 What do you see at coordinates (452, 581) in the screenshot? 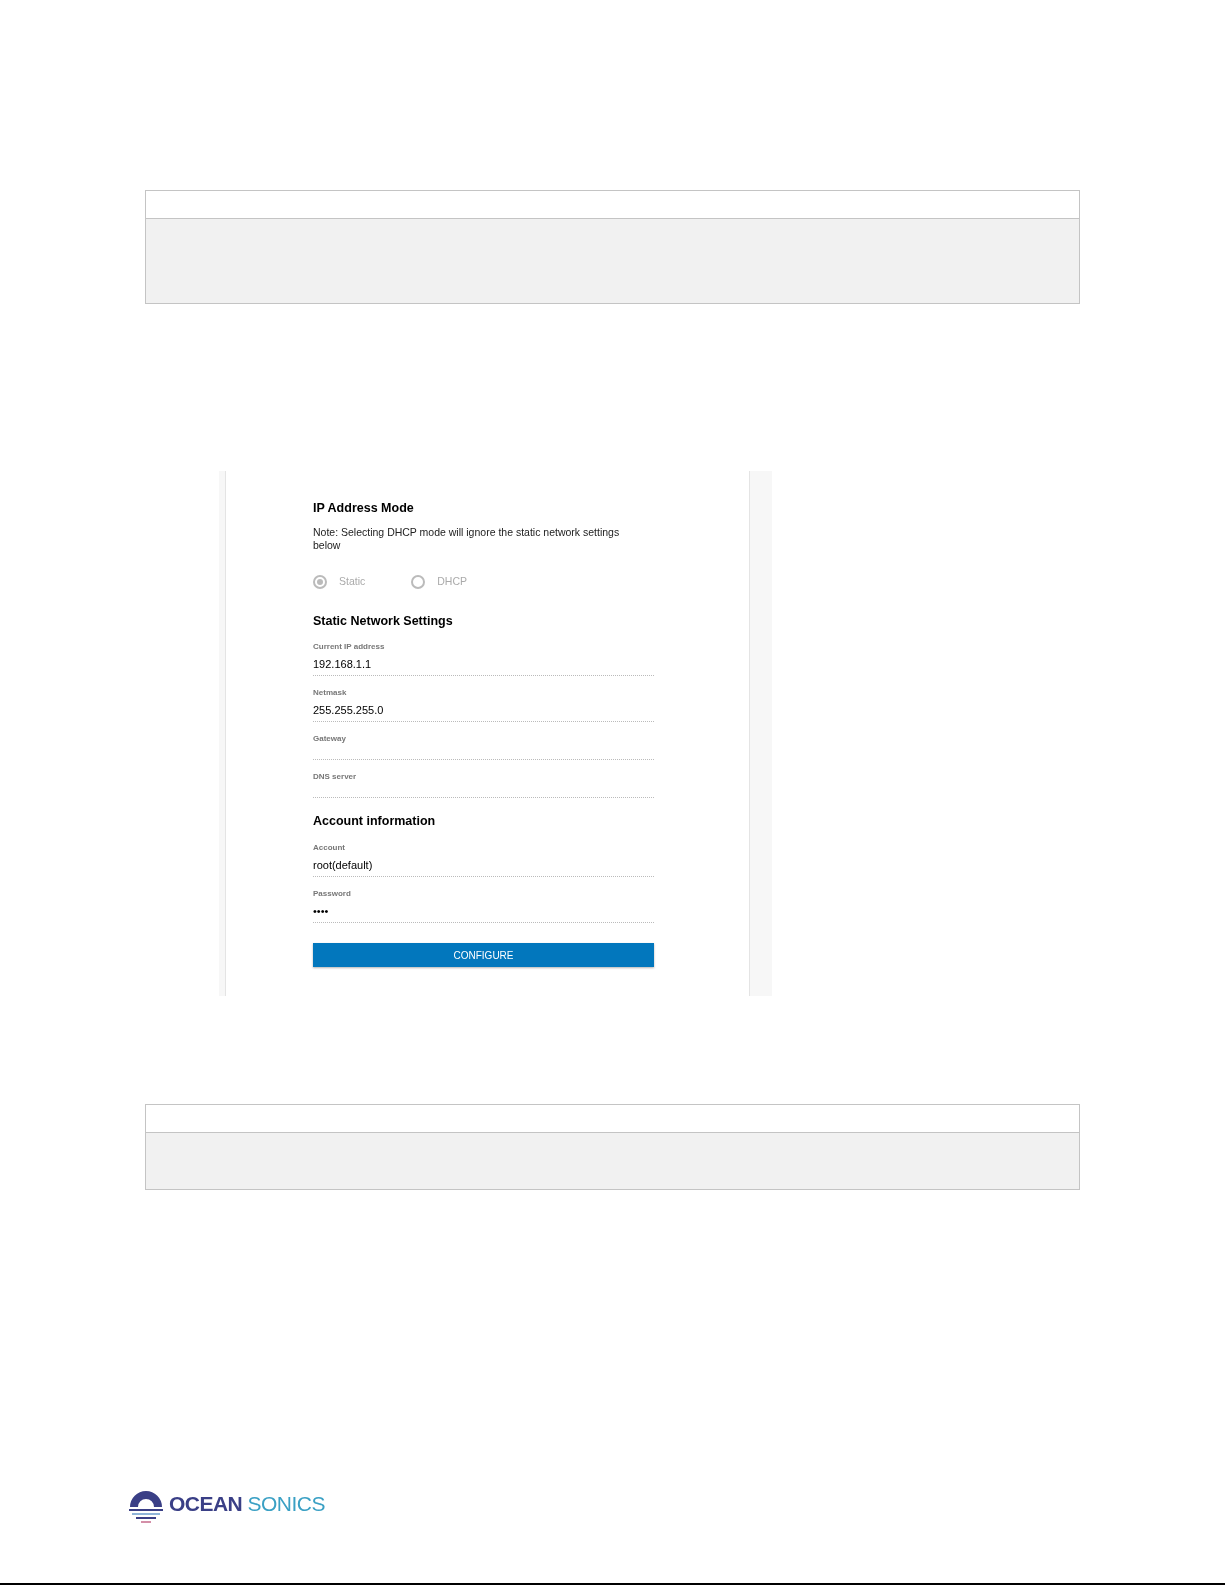
I see `radio-label: DHCP` at bounding box center [452, 581].